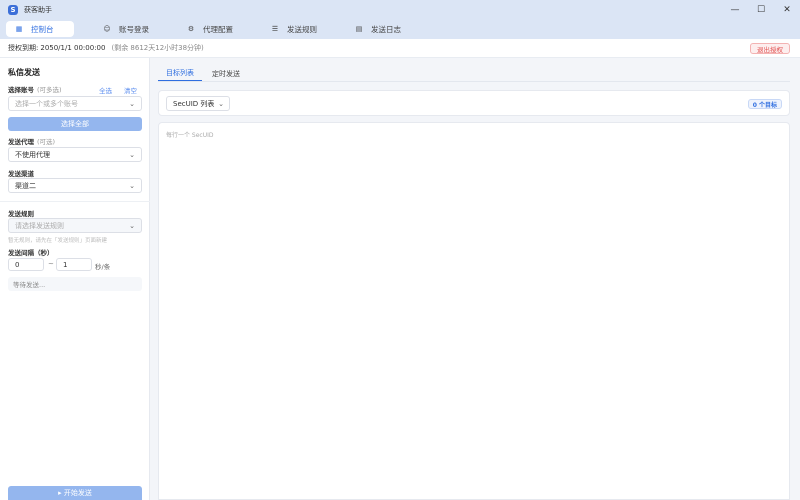 The image size is (800, 500). I want to click on tabs-underline, so click(474, 81).